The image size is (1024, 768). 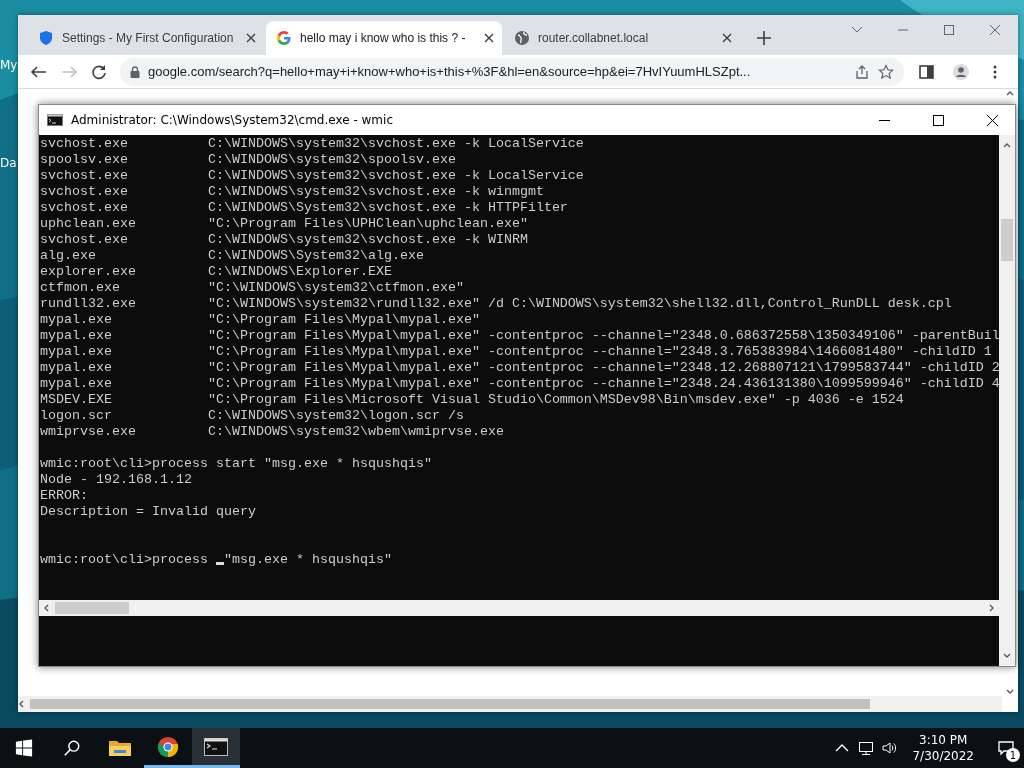 I want to click on vertical-scrollbar, so click(x=1007, y=400).